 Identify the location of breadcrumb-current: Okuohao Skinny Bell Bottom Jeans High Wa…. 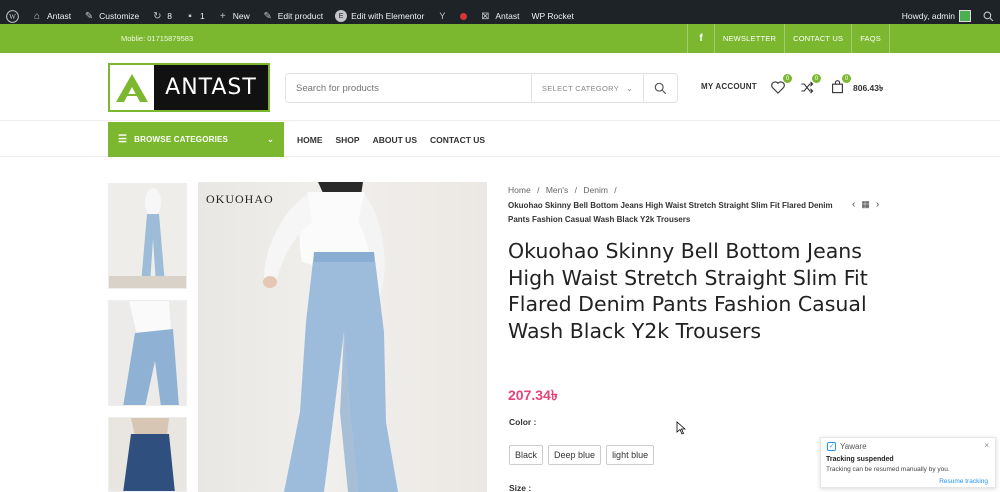
(670, 212).